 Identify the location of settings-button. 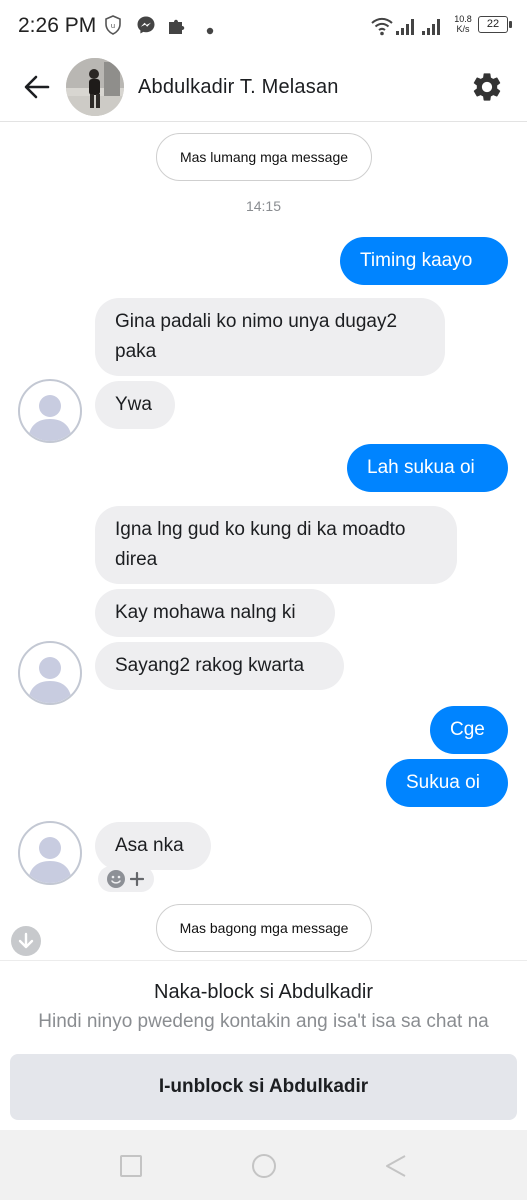
(487, 87).